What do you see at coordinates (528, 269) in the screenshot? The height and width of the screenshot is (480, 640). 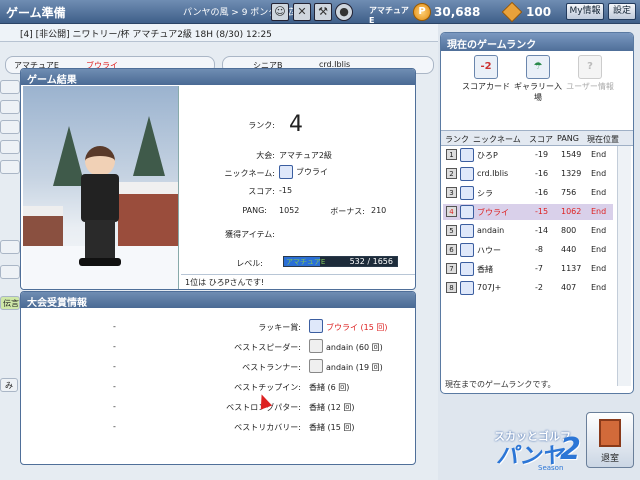 I see `ranking-row: 7 香緒 -7 1137 End` at bounding box center [528, 269].